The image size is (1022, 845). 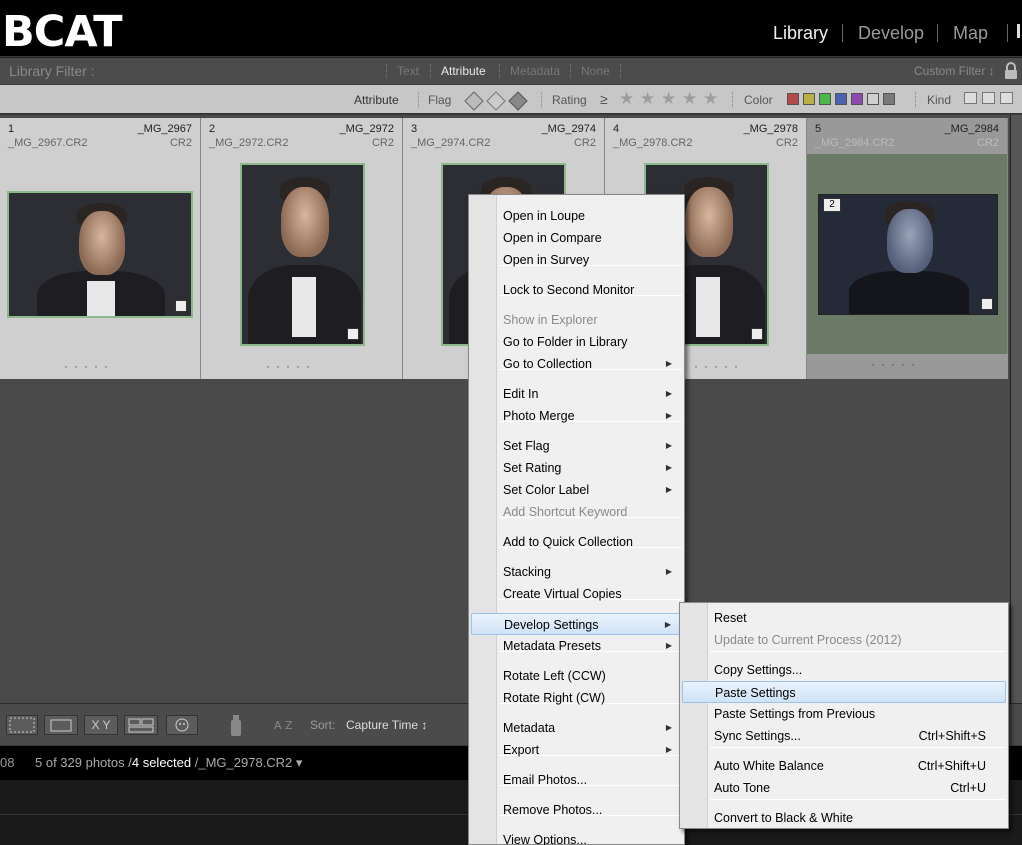 I want to click on module-develop: Develop, so click(x=891, y=33).